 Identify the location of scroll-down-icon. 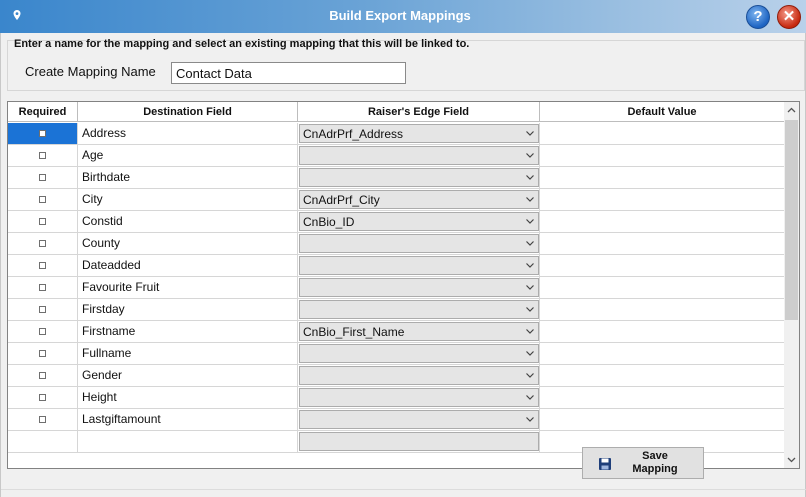
(791, 459).